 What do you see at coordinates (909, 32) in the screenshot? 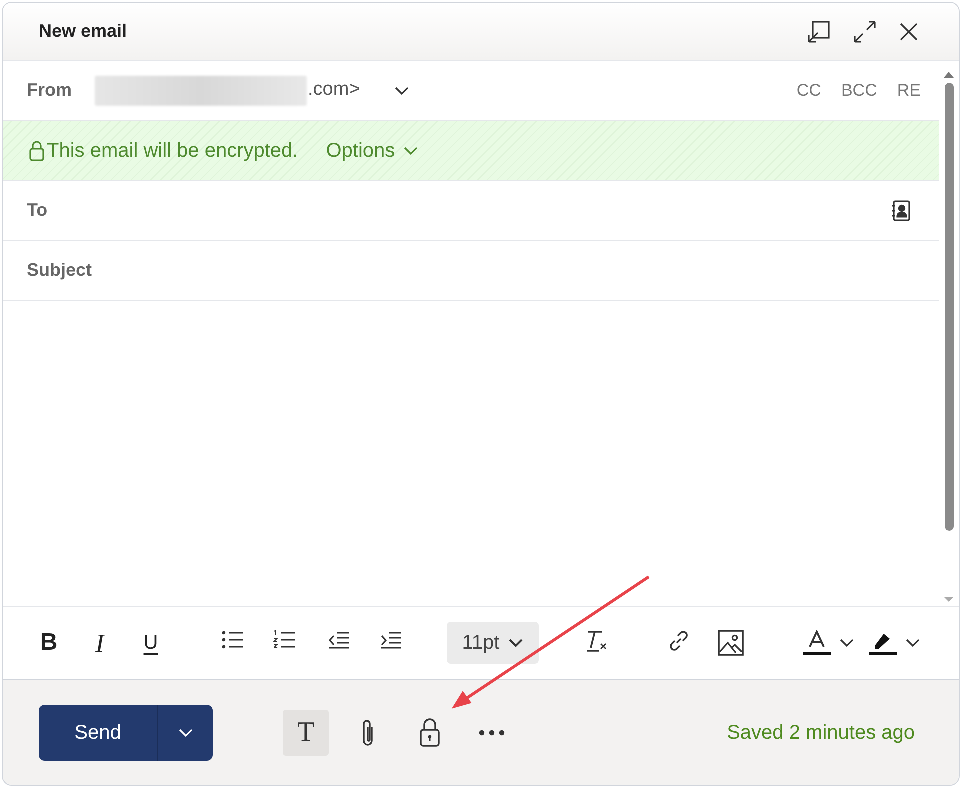
I see `close-icon` at bounding box center [909, 32].